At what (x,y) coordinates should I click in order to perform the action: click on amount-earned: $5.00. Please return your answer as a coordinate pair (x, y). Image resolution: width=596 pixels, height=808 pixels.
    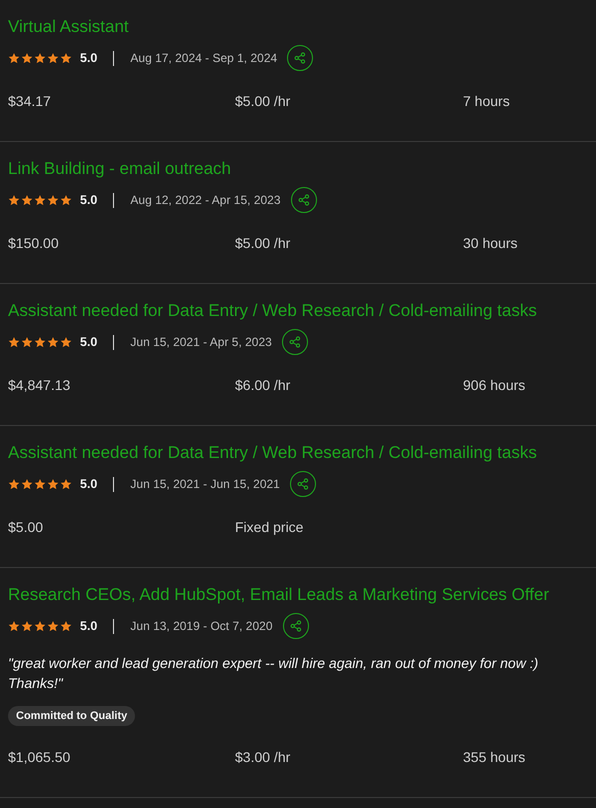
    Looking at the image, I should click on (26, 527).